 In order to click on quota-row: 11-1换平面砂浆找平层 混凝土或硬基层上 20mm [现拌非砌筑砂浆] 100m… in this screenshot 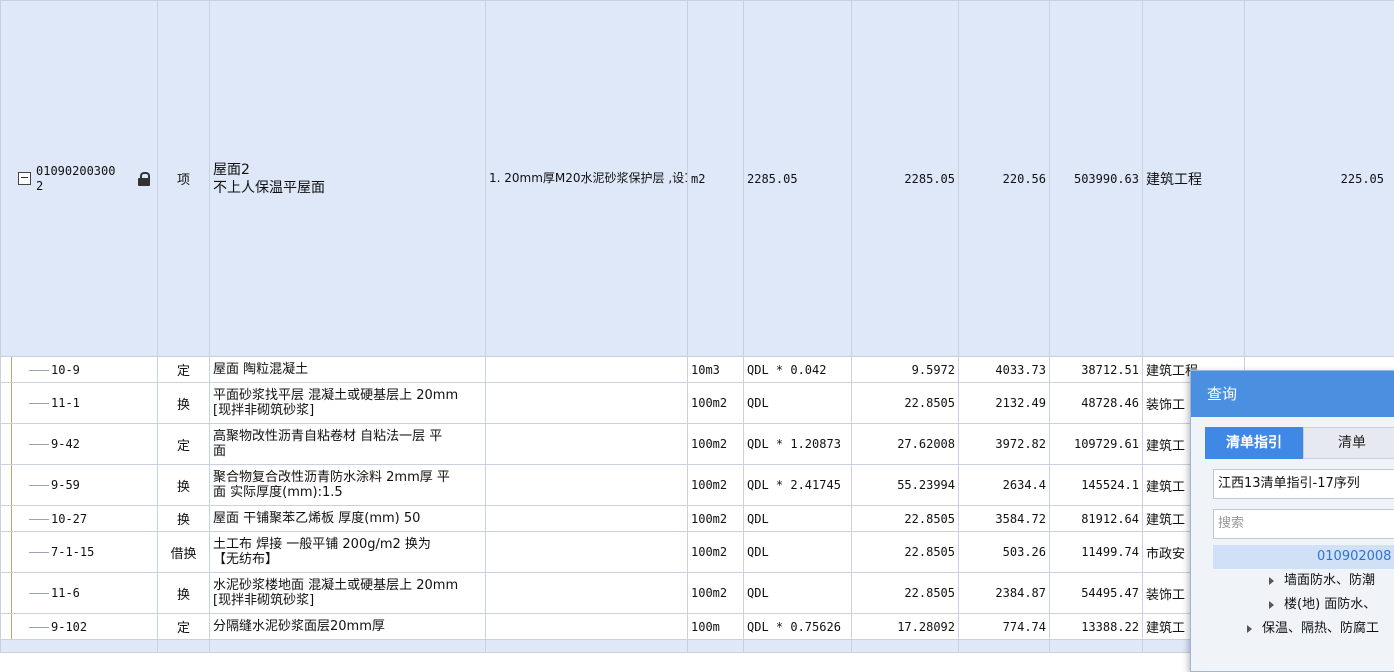, I will do `click(697, 403)`.